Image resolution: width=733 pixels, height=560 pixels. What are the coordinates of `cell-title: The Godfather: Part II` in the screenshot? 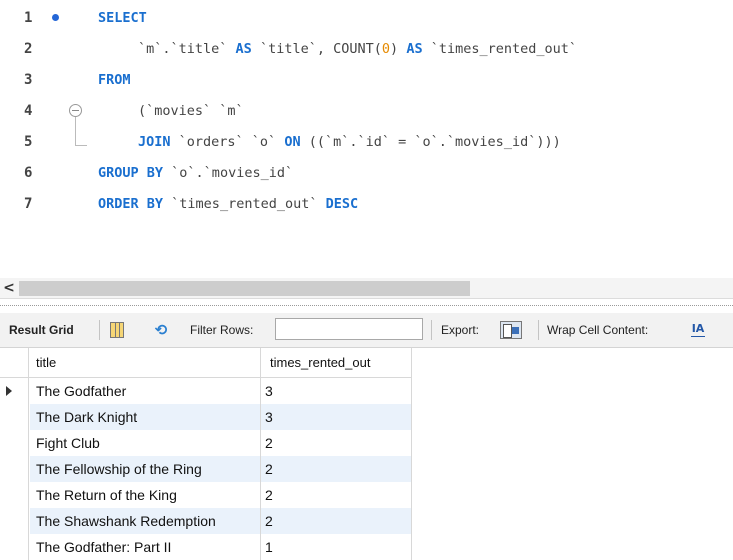 It's located at (103, 547).